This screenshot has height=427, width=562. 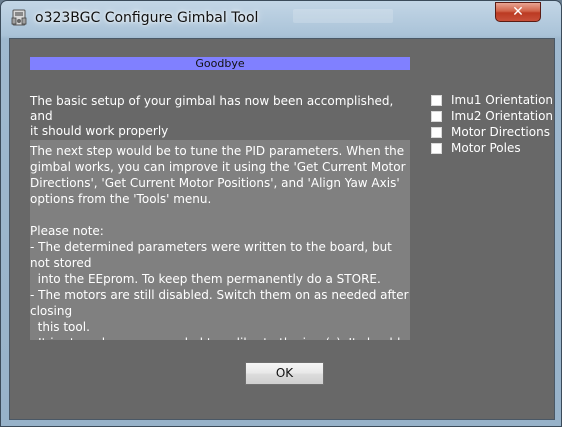 What do you see at coordinates (284, 373) in the screenshot?
I see `ok-button: OK` at bounding box center [284, 373].